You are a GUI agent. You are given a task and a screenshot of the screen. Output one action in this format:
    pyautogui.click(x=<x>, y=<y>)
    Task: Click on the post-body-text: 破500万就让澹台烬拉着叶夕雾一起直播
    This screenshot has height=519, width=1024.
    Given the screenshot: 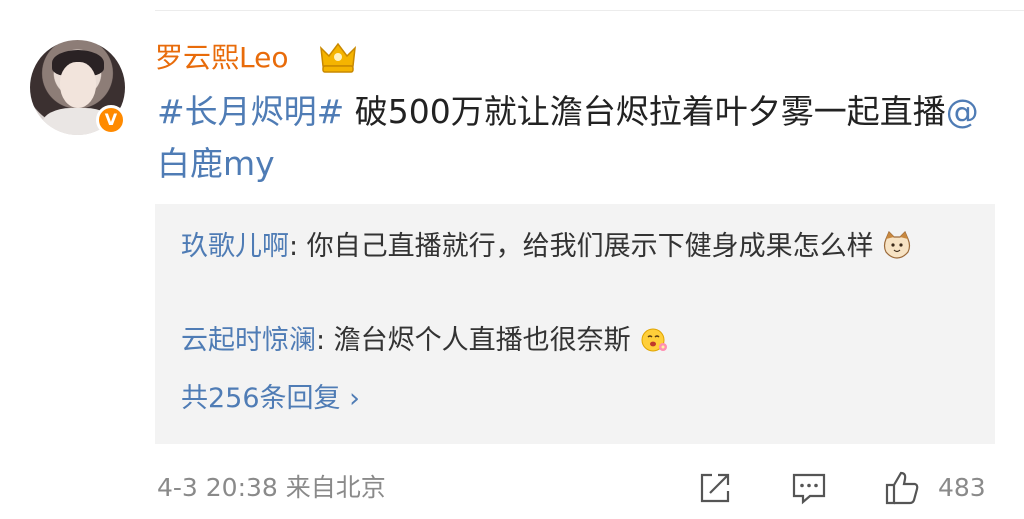 What is the action you would take?
    pyautogui.click(x=645, y=111)
    